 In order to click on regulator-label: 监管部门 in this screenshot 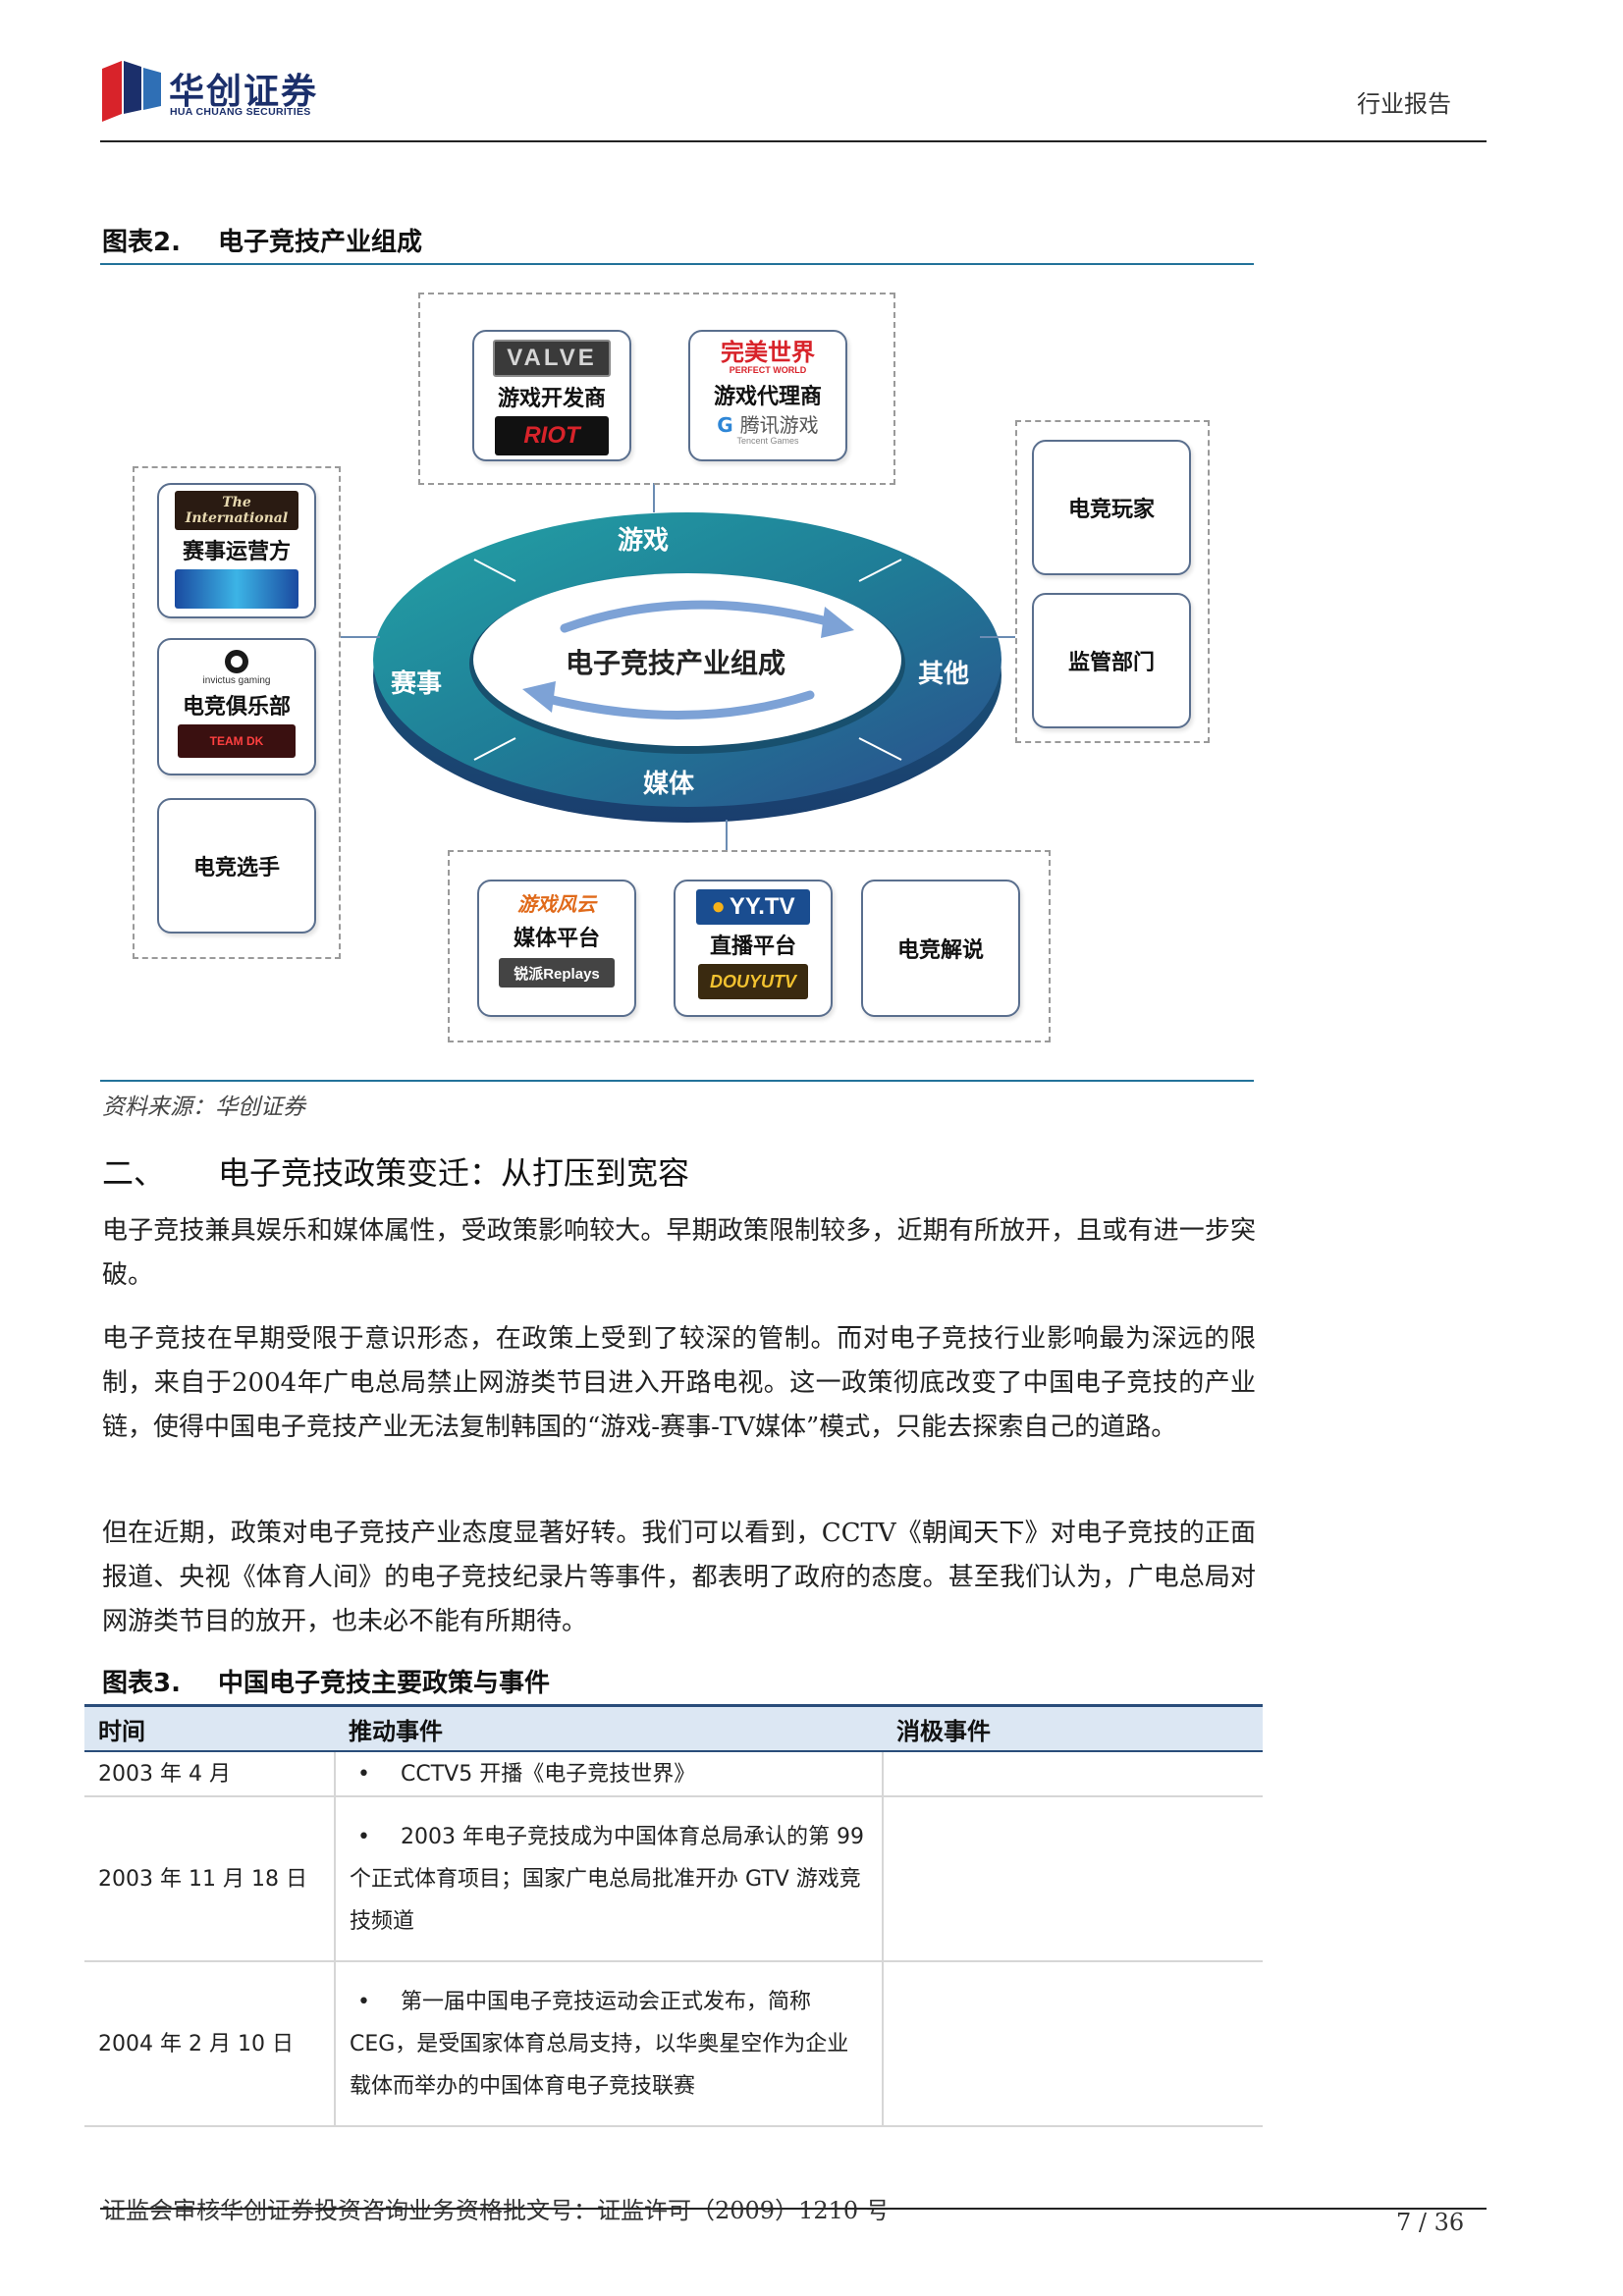, I will do `click(1111, 663)`.